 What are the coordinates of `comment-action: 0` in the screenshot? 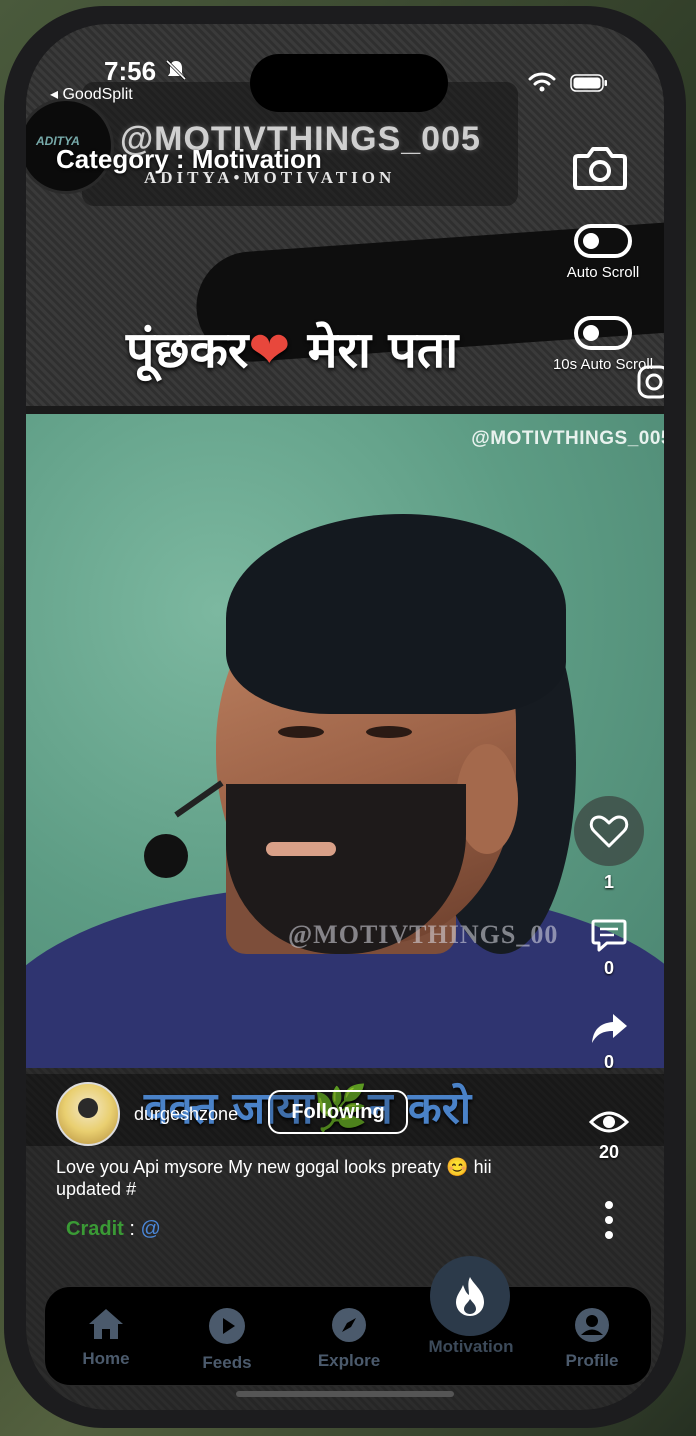 It's located at (609, 948).